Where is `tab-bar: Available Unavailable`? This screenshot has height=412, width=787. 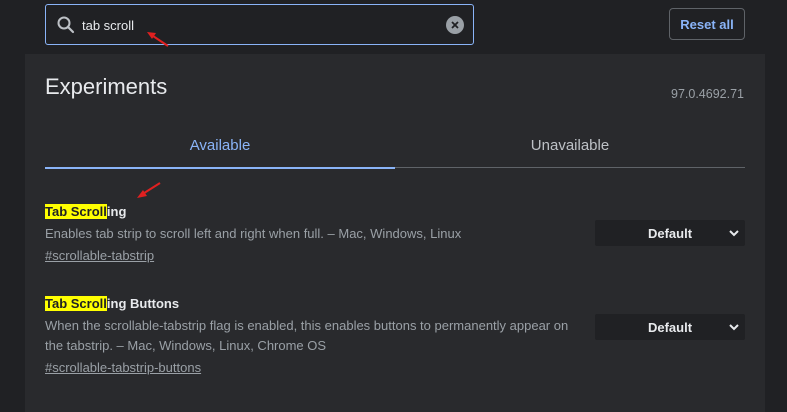
tab-bar: Available Unavailable is located at coordinates (395, 145).